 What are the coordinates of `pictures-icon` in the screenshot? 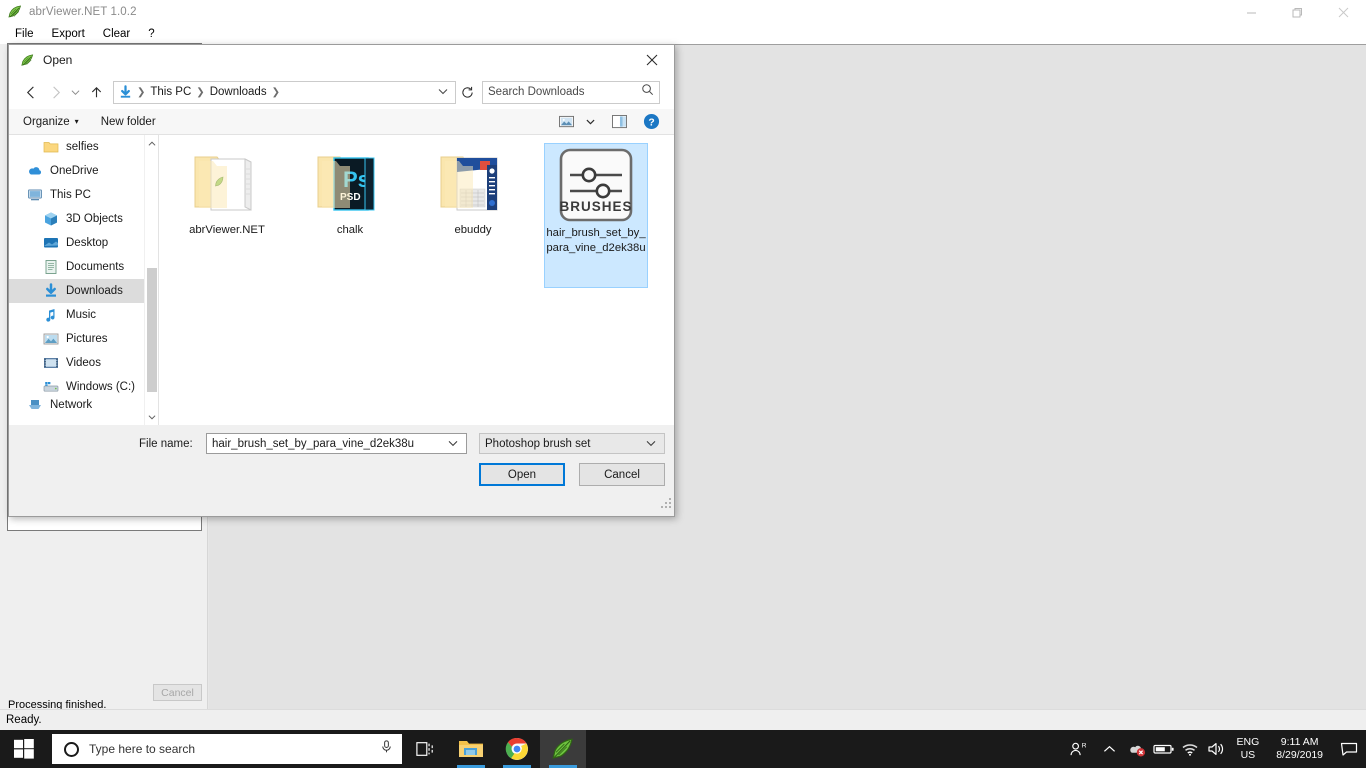 It's located at (51, 339).